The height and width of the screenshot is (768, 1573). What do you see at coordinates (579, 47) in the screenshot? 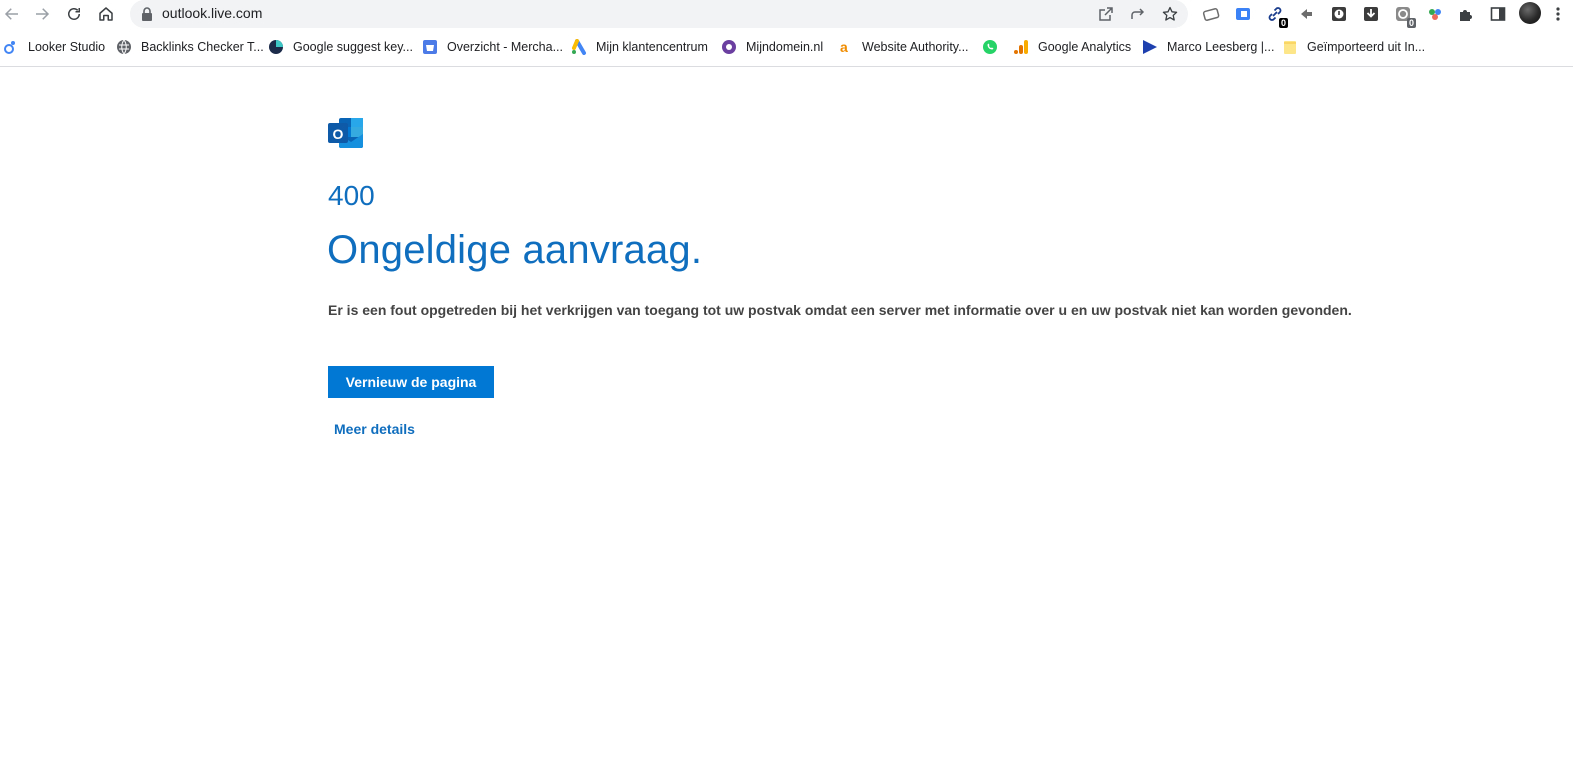
I see `google-ads-icon` at bounding box center [579, 47].